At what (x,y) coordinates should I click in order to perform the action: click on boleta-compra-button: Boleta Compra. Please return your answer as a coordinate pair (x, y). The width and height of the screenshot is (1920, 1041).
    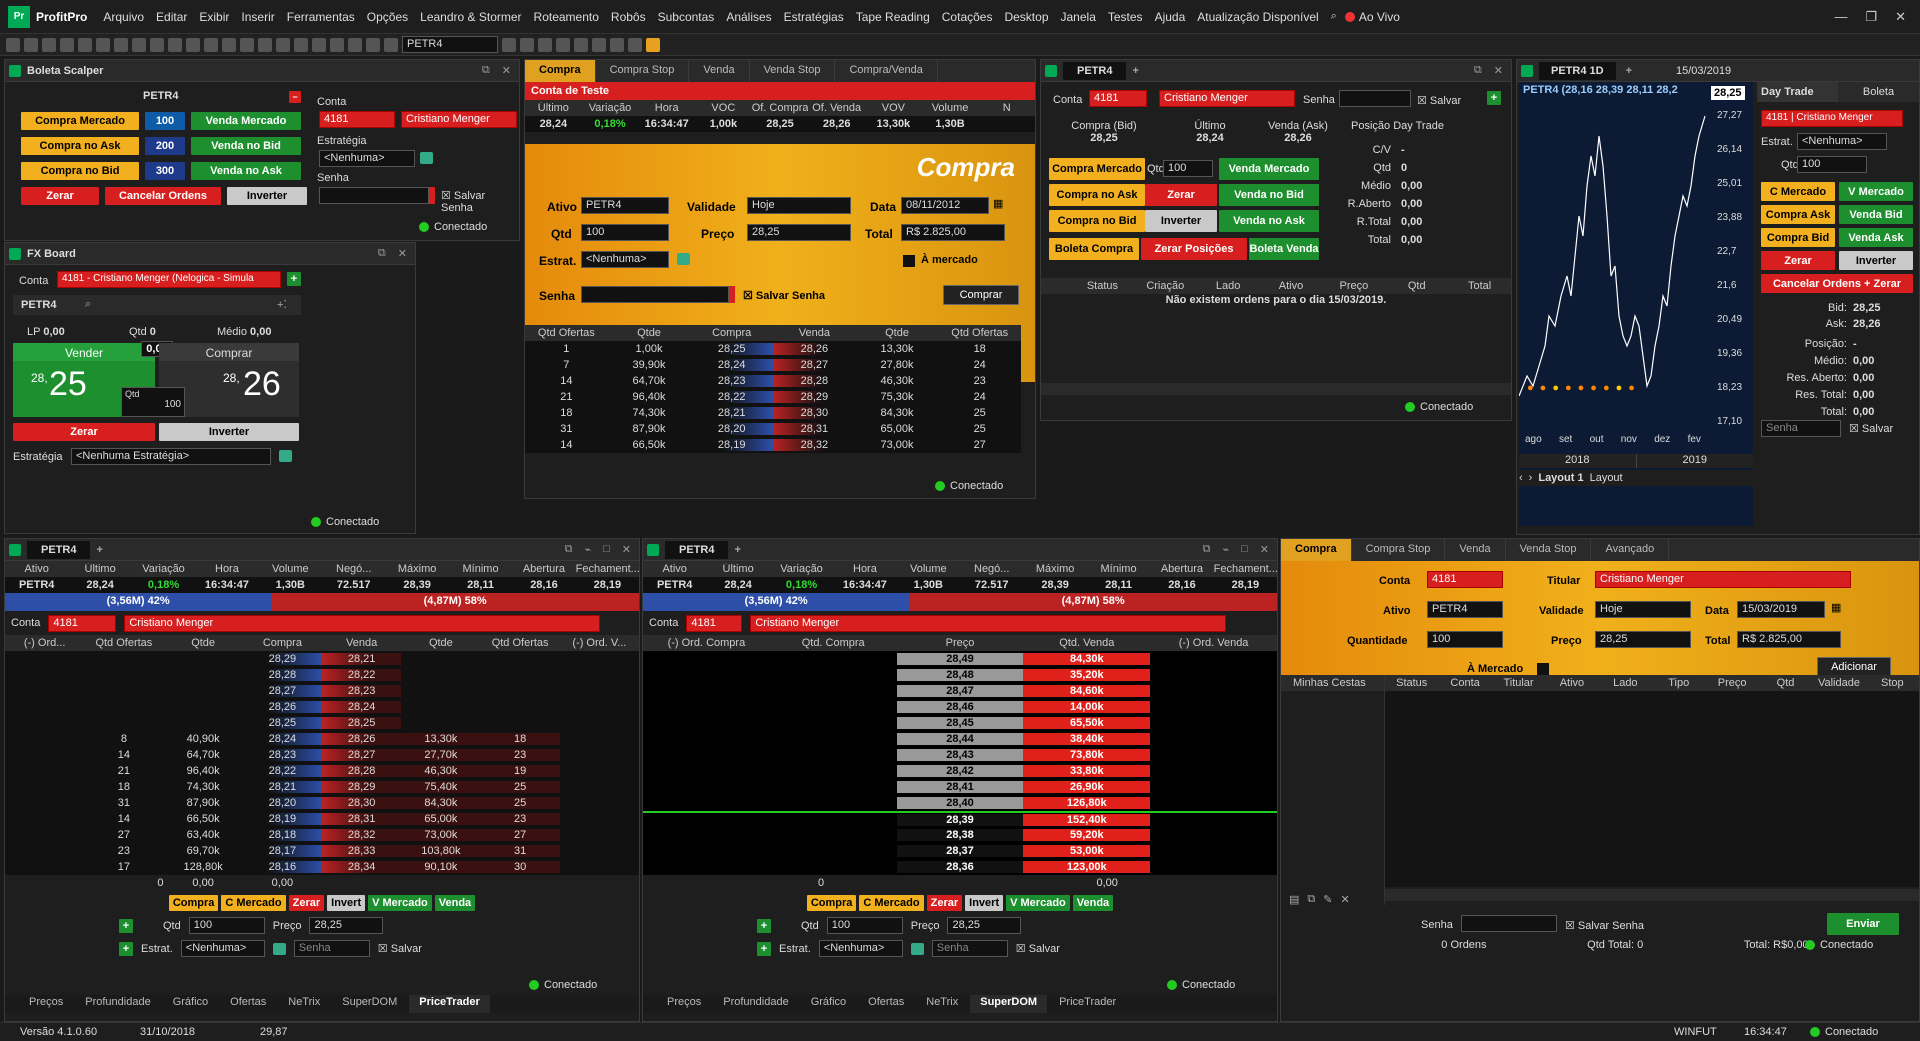
    Looking at the image, I should click on (1094, 249).